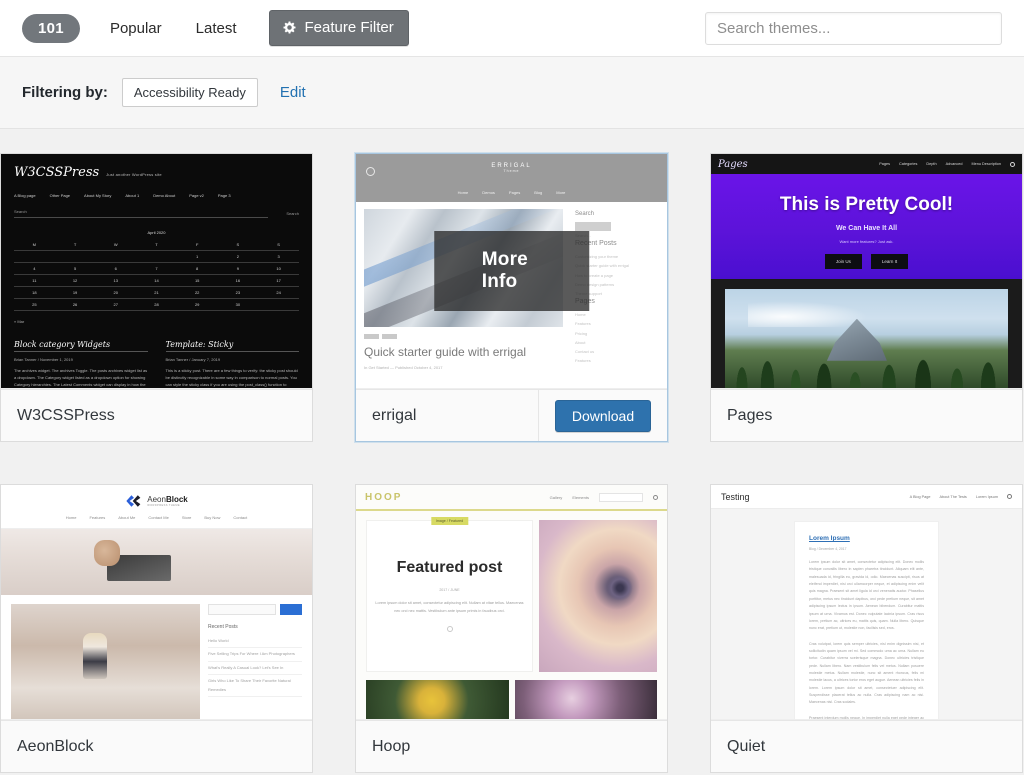  Describe the element at coordinates (449, 568) in the screenshot. I see `preview-post-title: Featured post` at that location.